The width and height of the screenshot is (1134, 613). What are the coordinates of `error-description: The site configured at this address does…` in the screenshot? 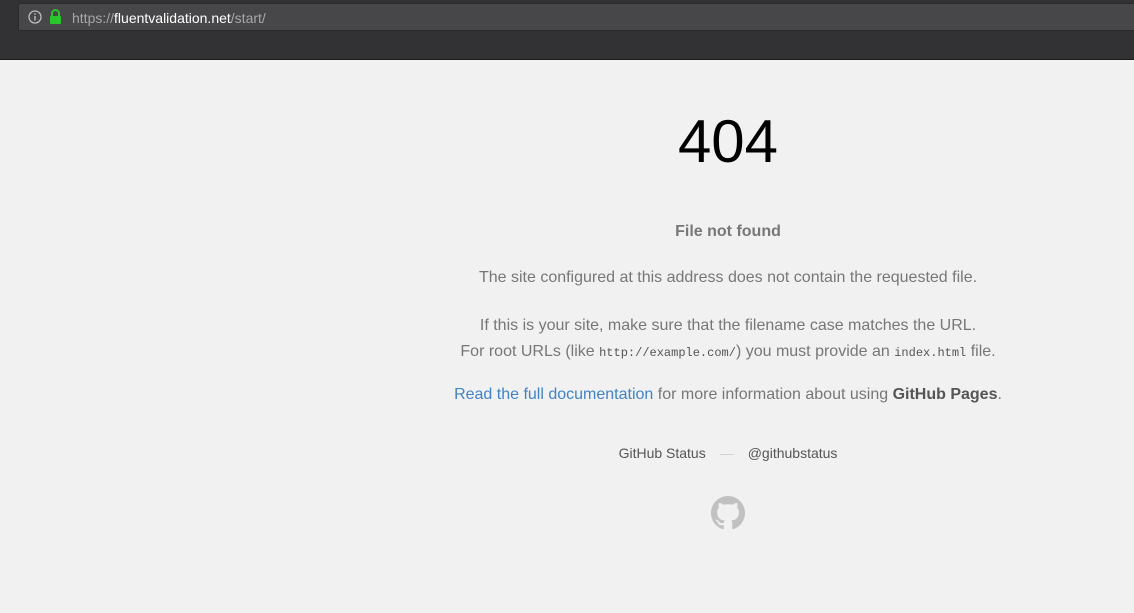 It's located at (728, 277).